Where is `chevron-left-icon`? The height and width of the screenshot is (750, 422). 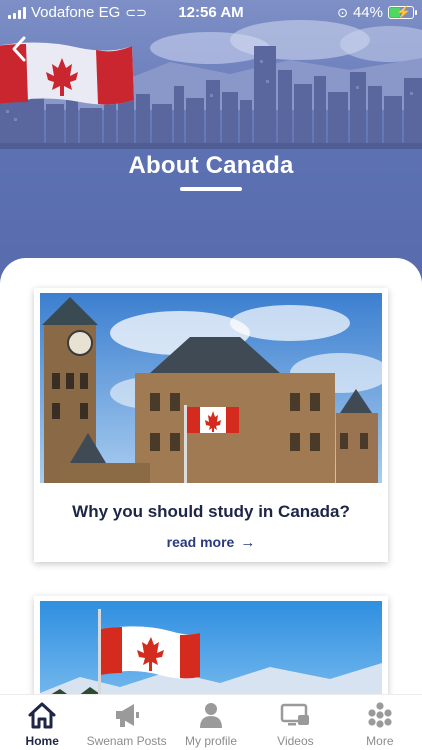 chevron-left-icon is located at coordinates (19, 49).